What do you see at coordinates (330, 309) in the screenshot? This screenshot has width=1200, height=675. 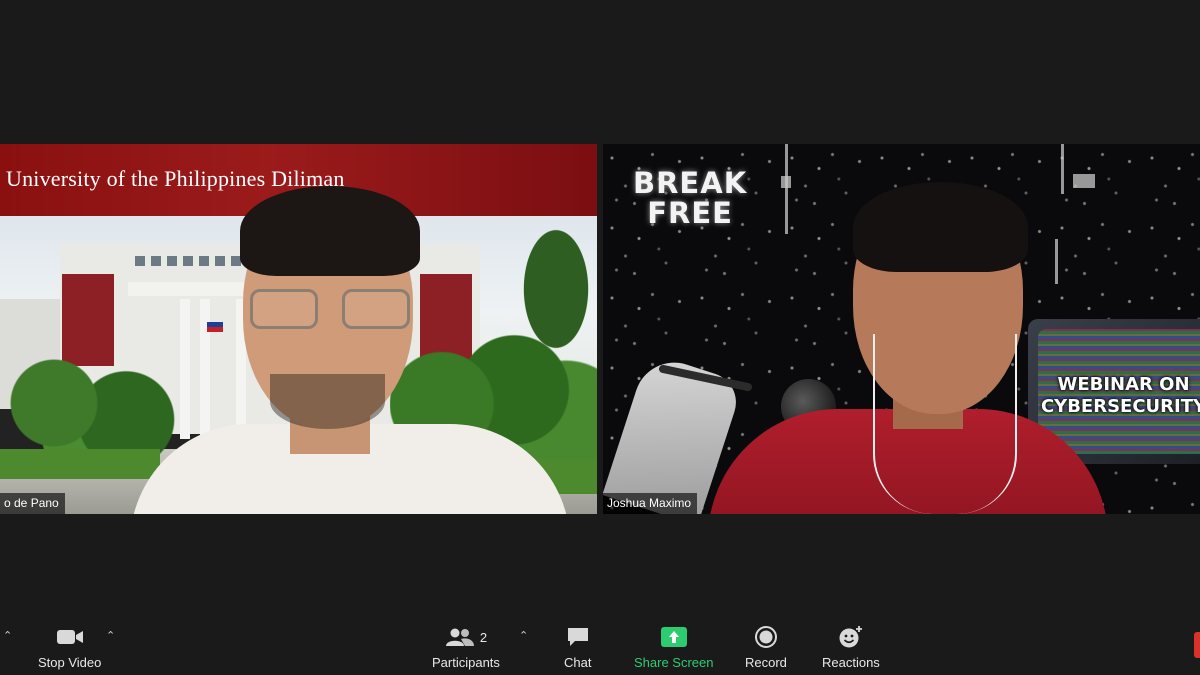 I see `eyeglasses` at bounding box center [330, 309].